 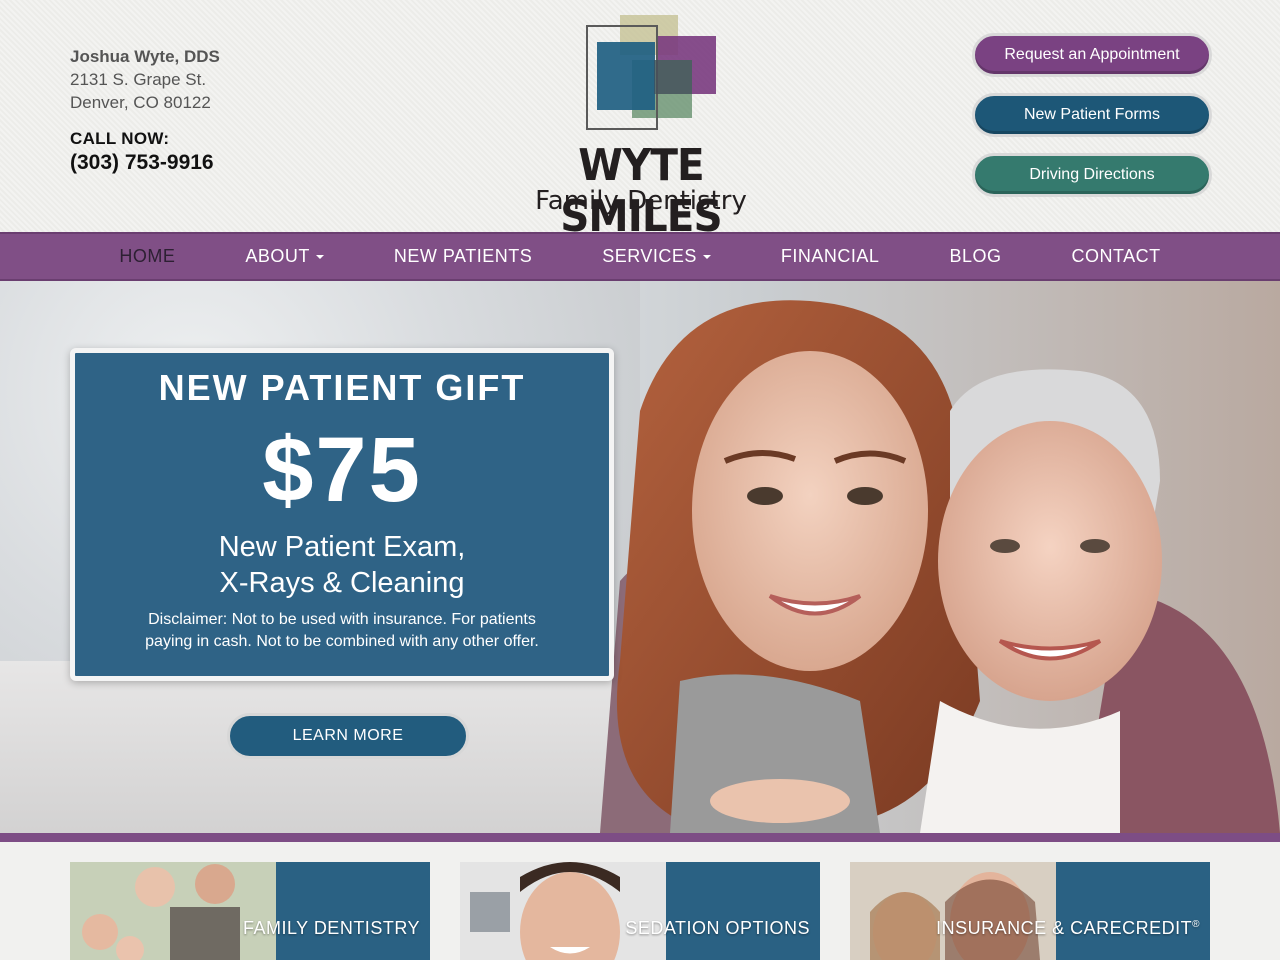 I want to click on offer-line-1: New Patient Exam,, so click(x=342, y=547).